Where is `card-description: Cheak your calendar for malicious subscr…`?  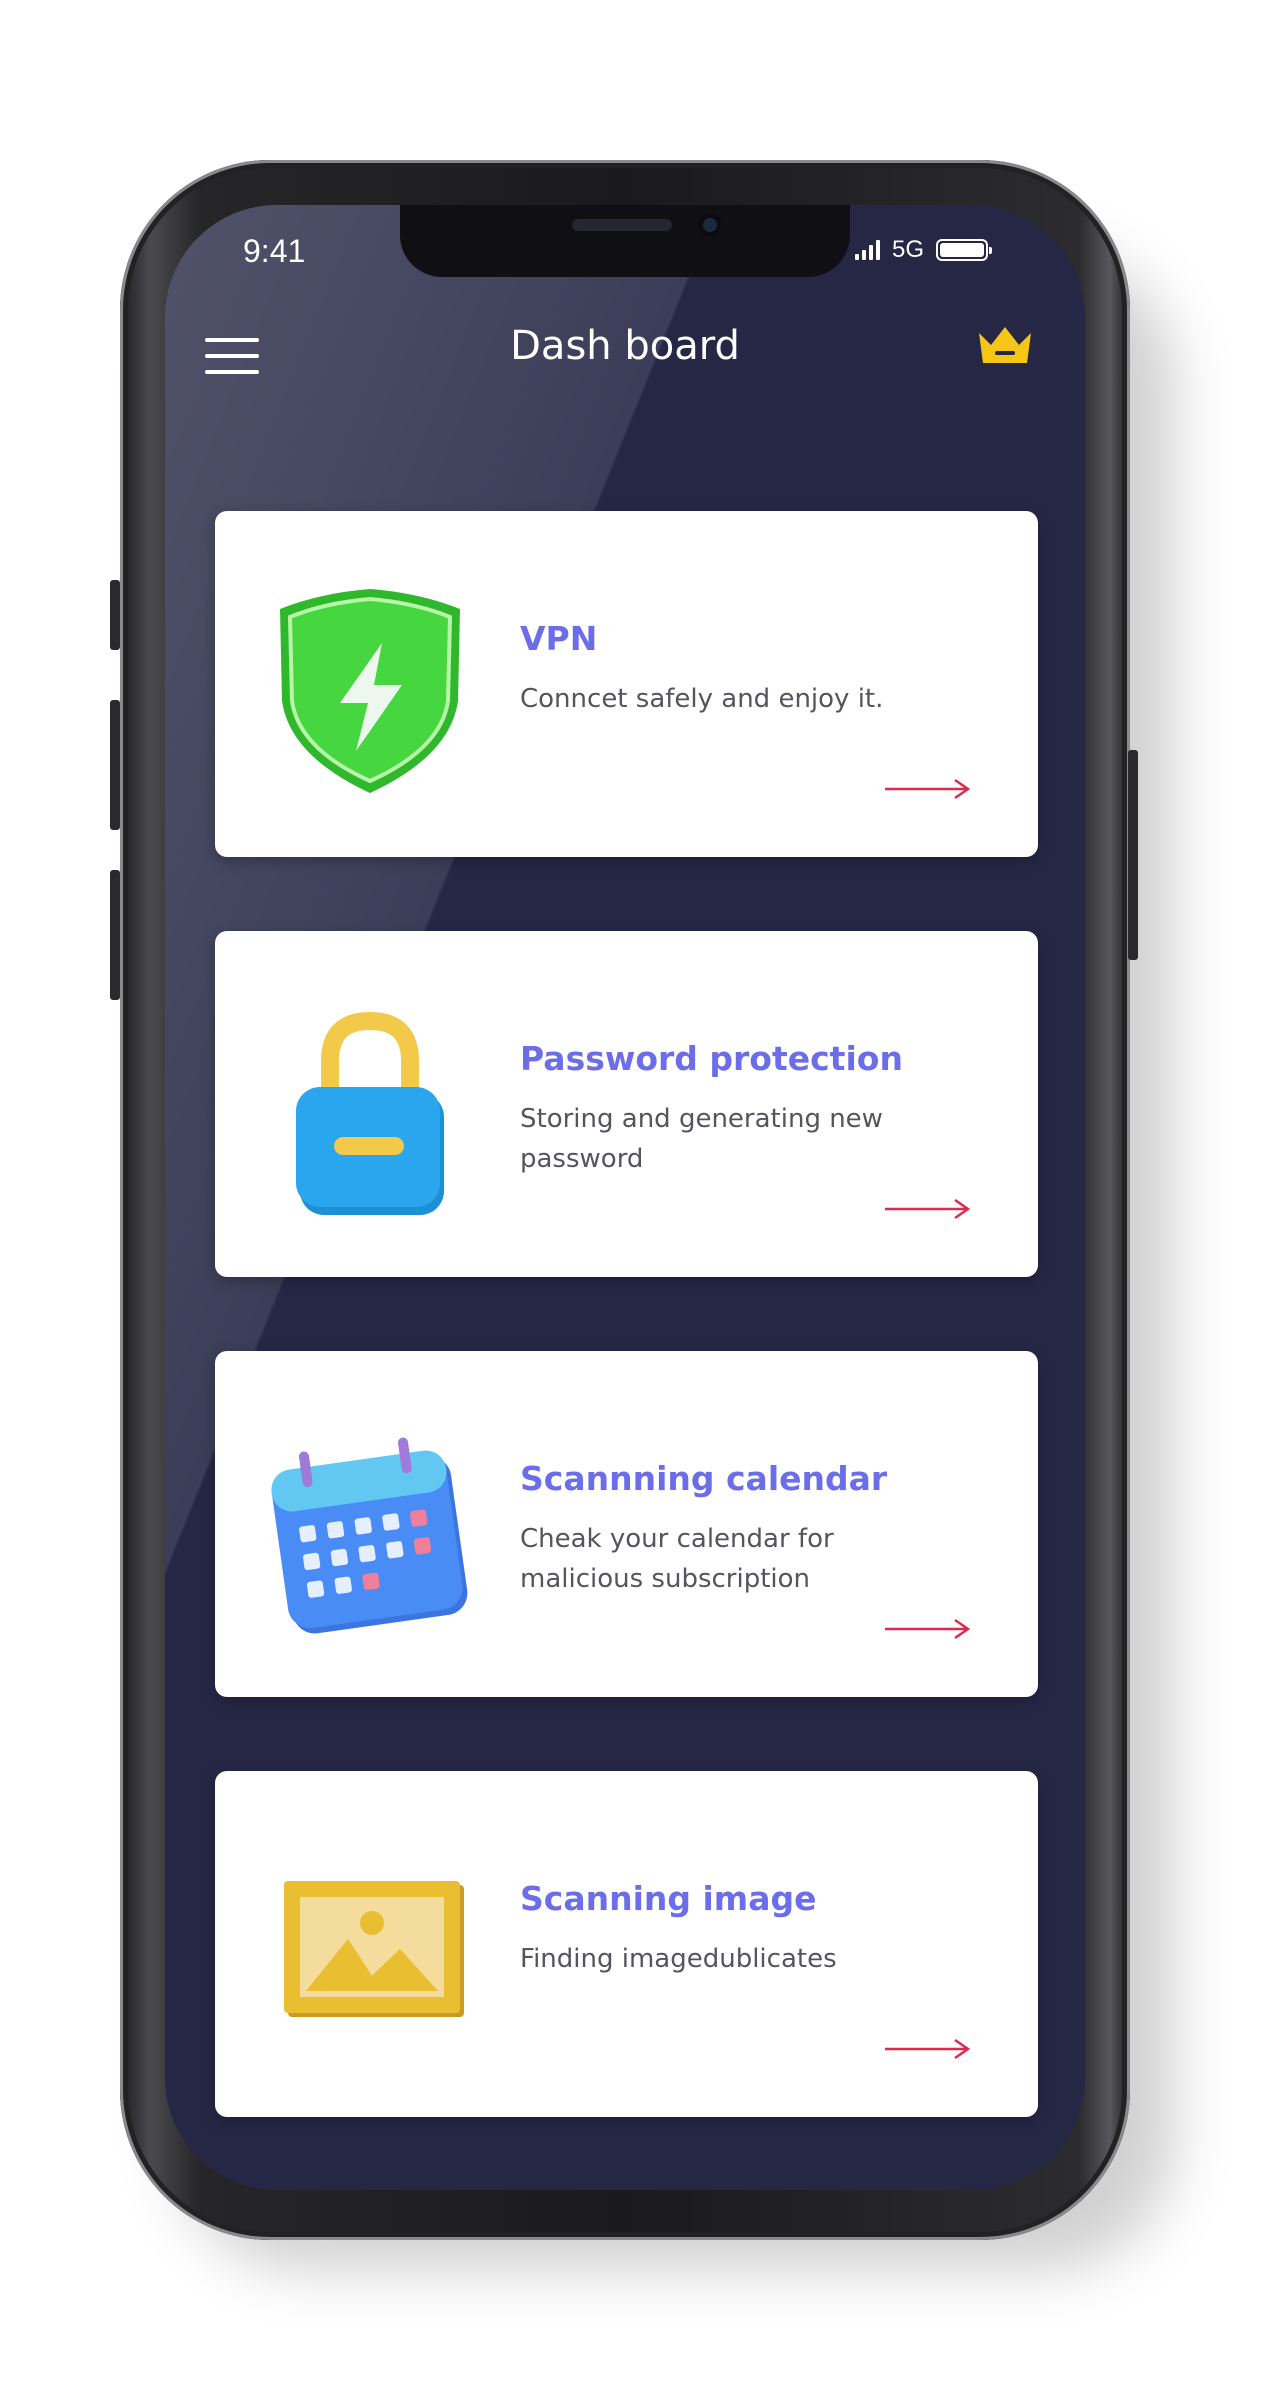
card-description: Cheak your calendar for malicious subscr… is located at coordinates (677, 1559).